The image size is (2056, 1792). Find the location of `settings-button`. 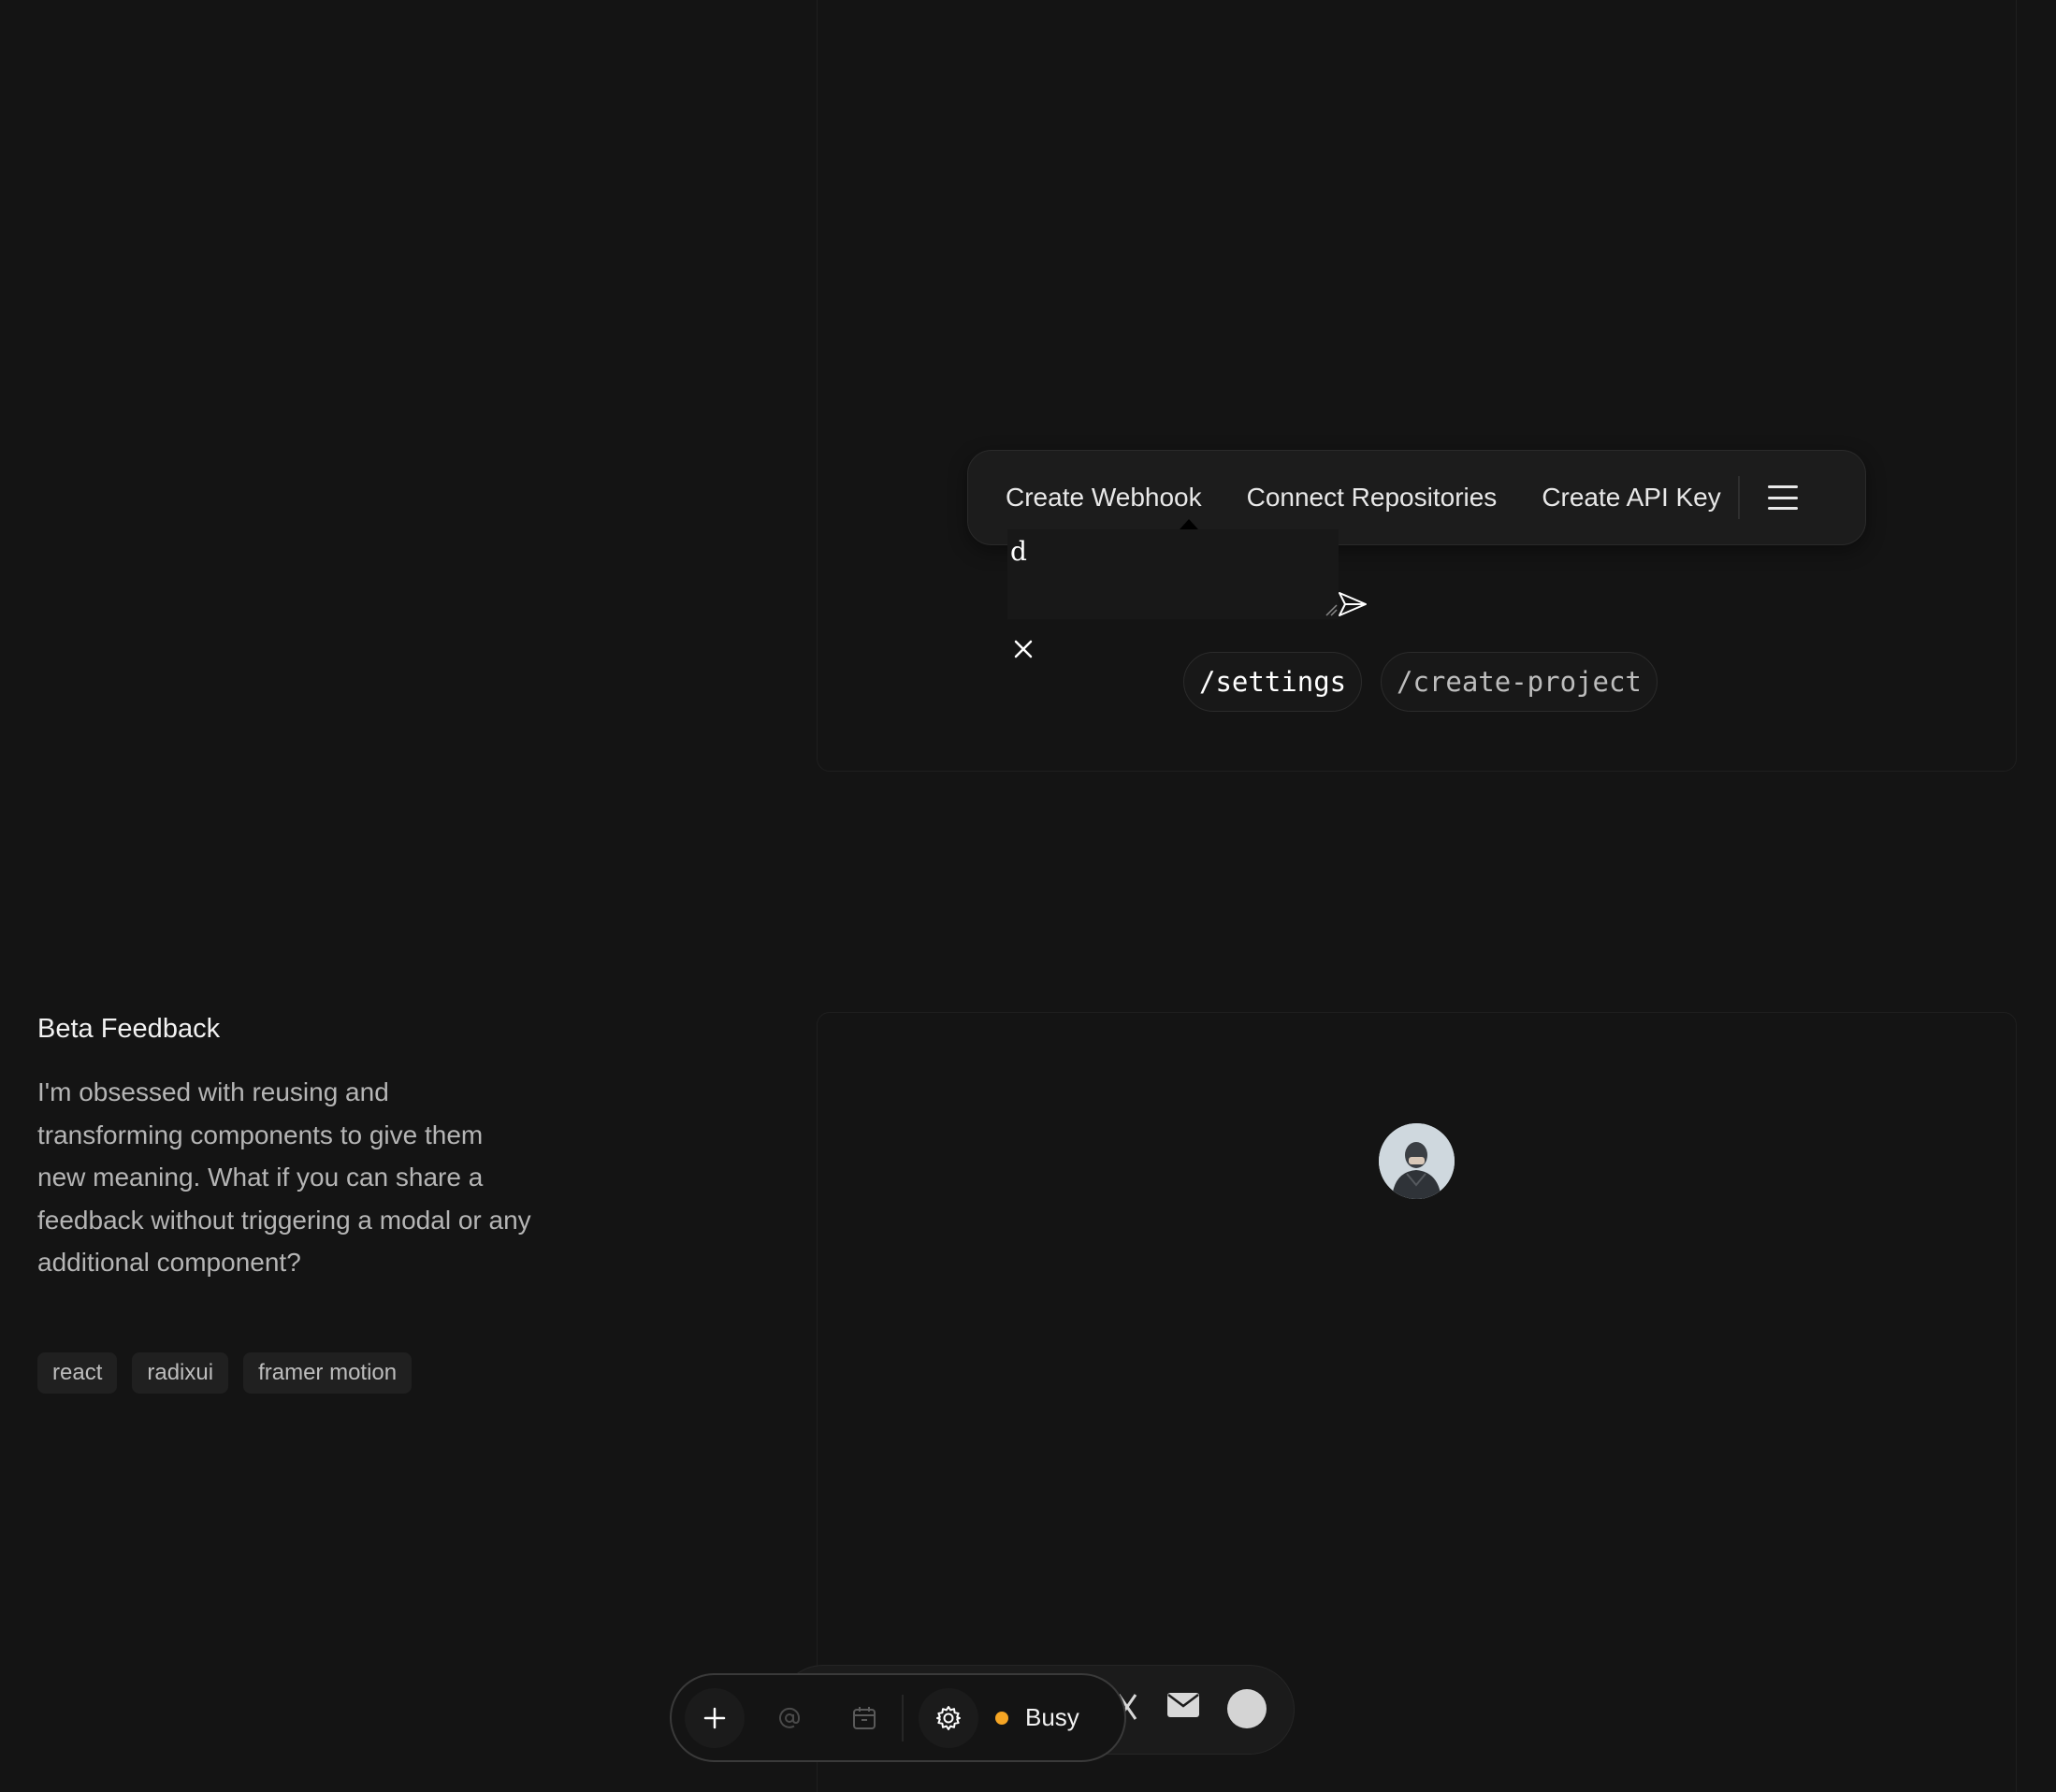

settings-button is located at coordinates (948, 1717).